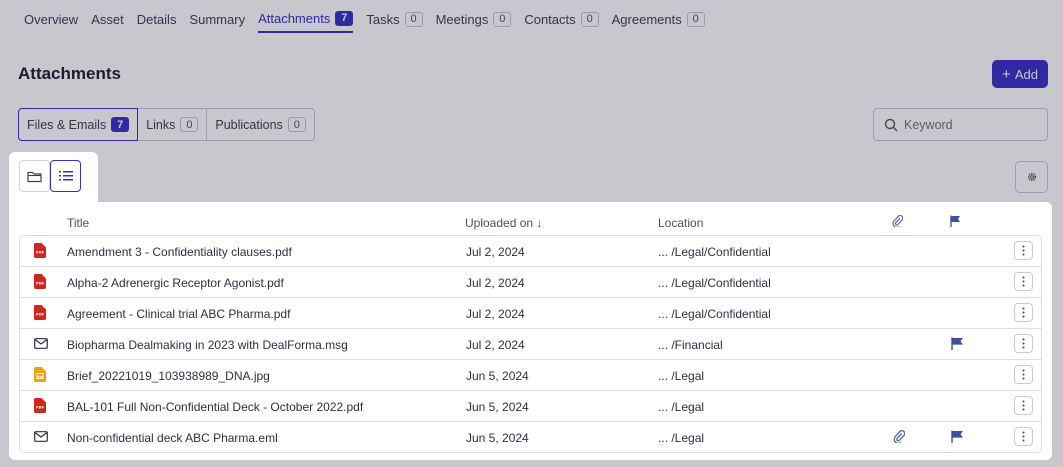 This screenshot has height=467, width=1063. I want to click on search-box, so click(960, 124).